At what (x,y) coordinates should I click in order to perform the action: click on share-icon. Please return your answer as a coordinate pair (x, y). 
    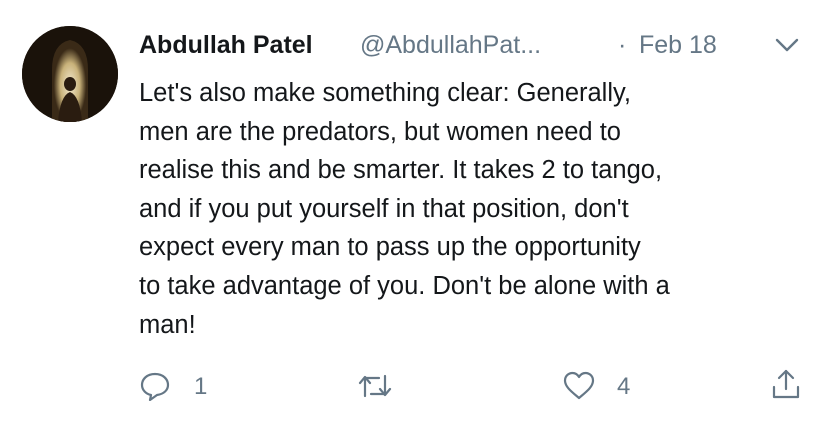
    Looking at the image, I should click on (786, 384).